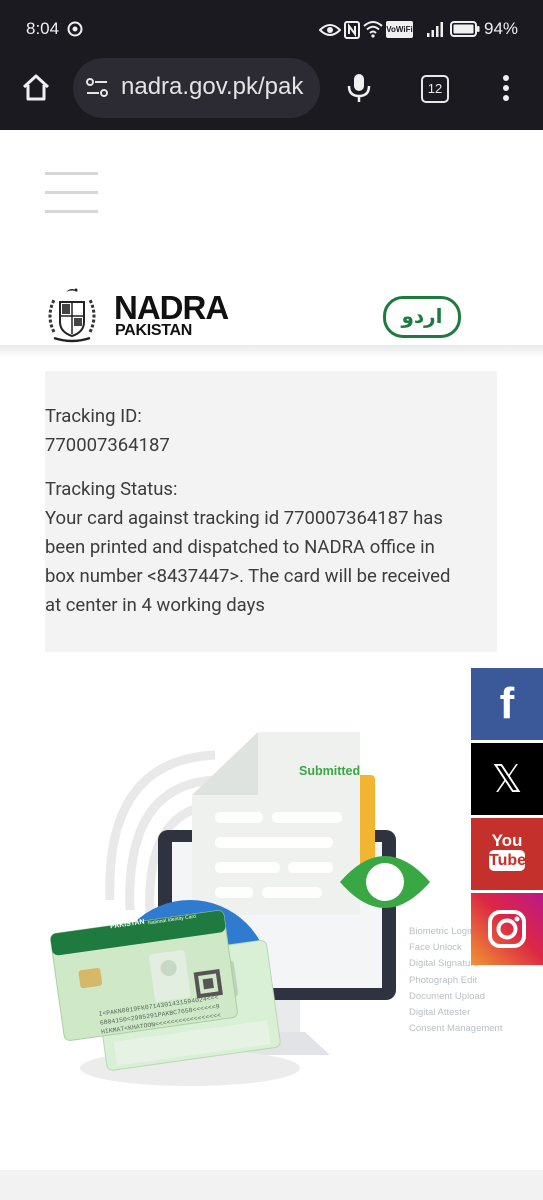 This screenshot has width=543, height=1200. I want to click on footer-strip, so click(271, 1185).